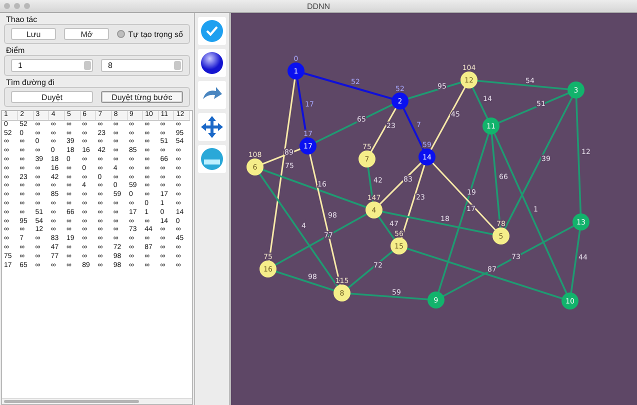  What do you see at coordinates (52, 97) in the screenshot?
I see `search-button: Duyệt` at bounding box center [52, 97].